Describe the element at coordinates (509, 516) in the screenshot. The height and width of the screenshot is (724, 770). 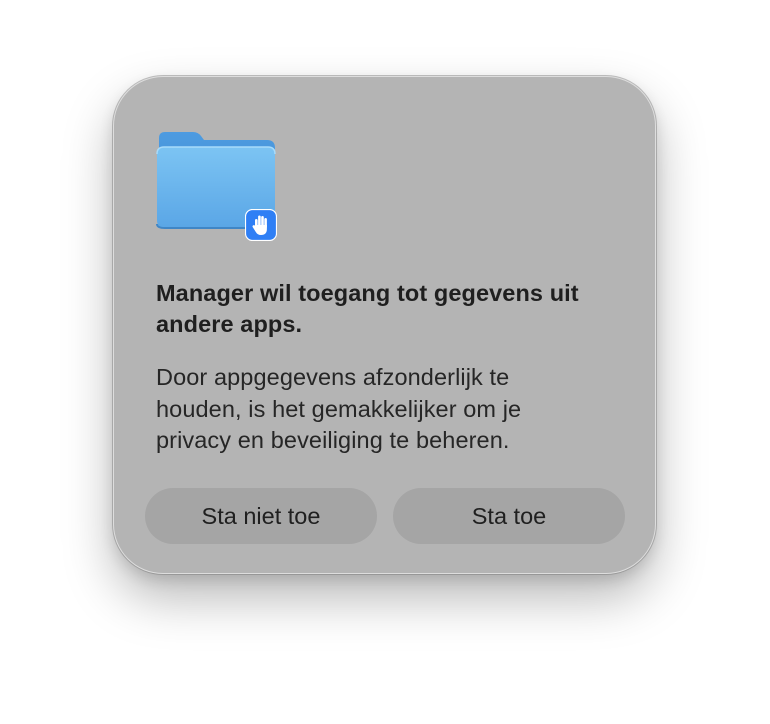
I see `allow-button: Sta toe` at that location.